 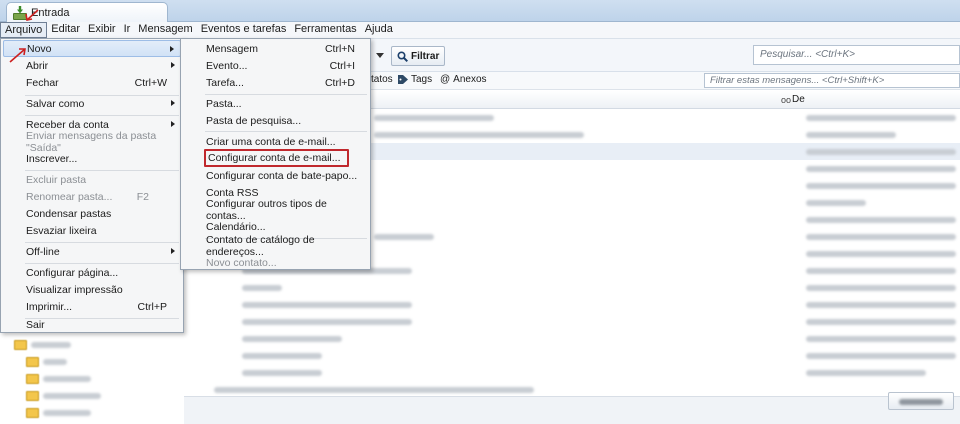 I want to click on folder-pane, so click(x=92, y=378).